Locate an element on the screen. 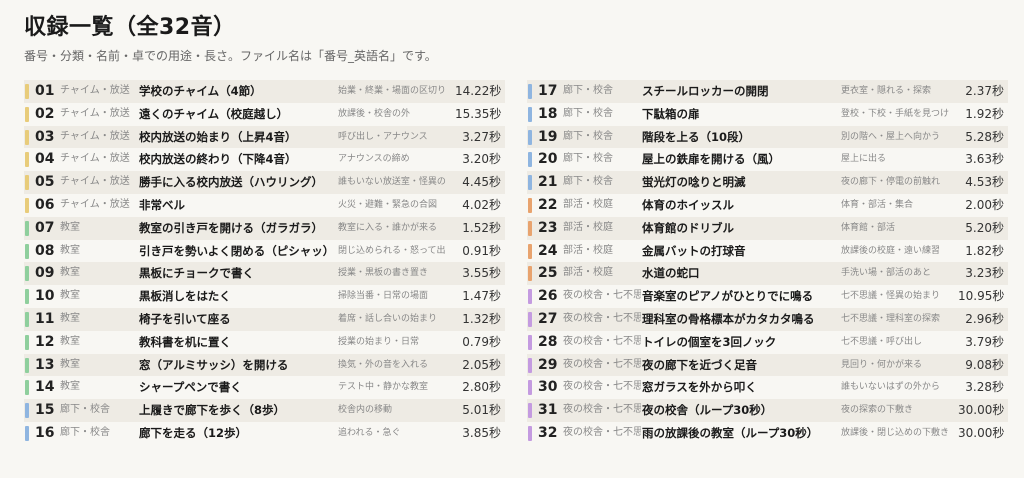  track-name: 下駄箱の扉 is located at coordinates (671, 113).